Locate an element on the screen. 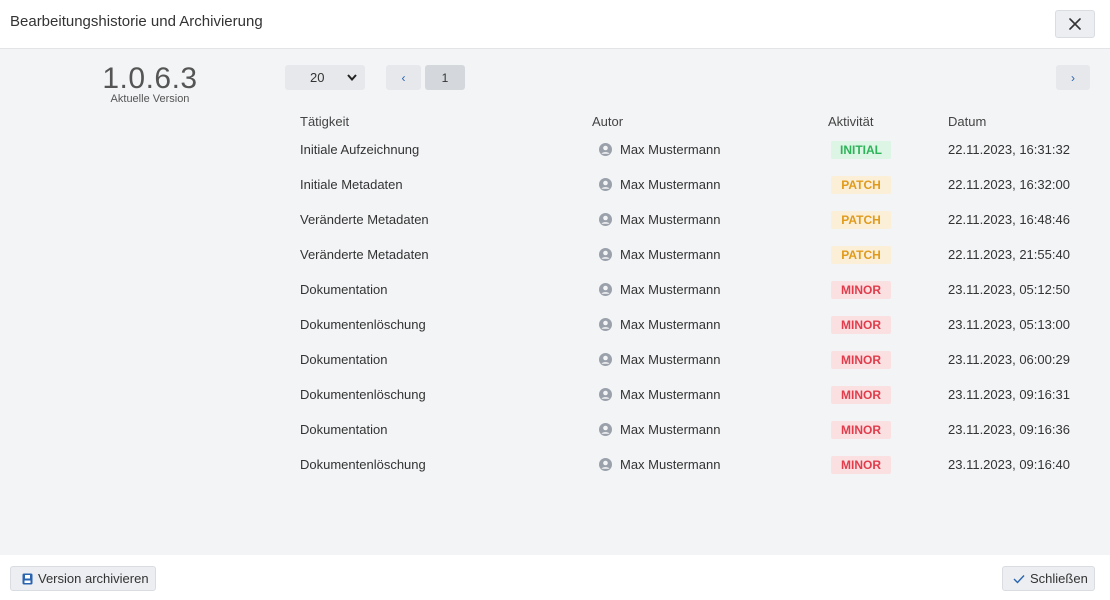 The image size is (1110, 600). close-dialog-button: Schließen is located at coordinates (1048, 578).